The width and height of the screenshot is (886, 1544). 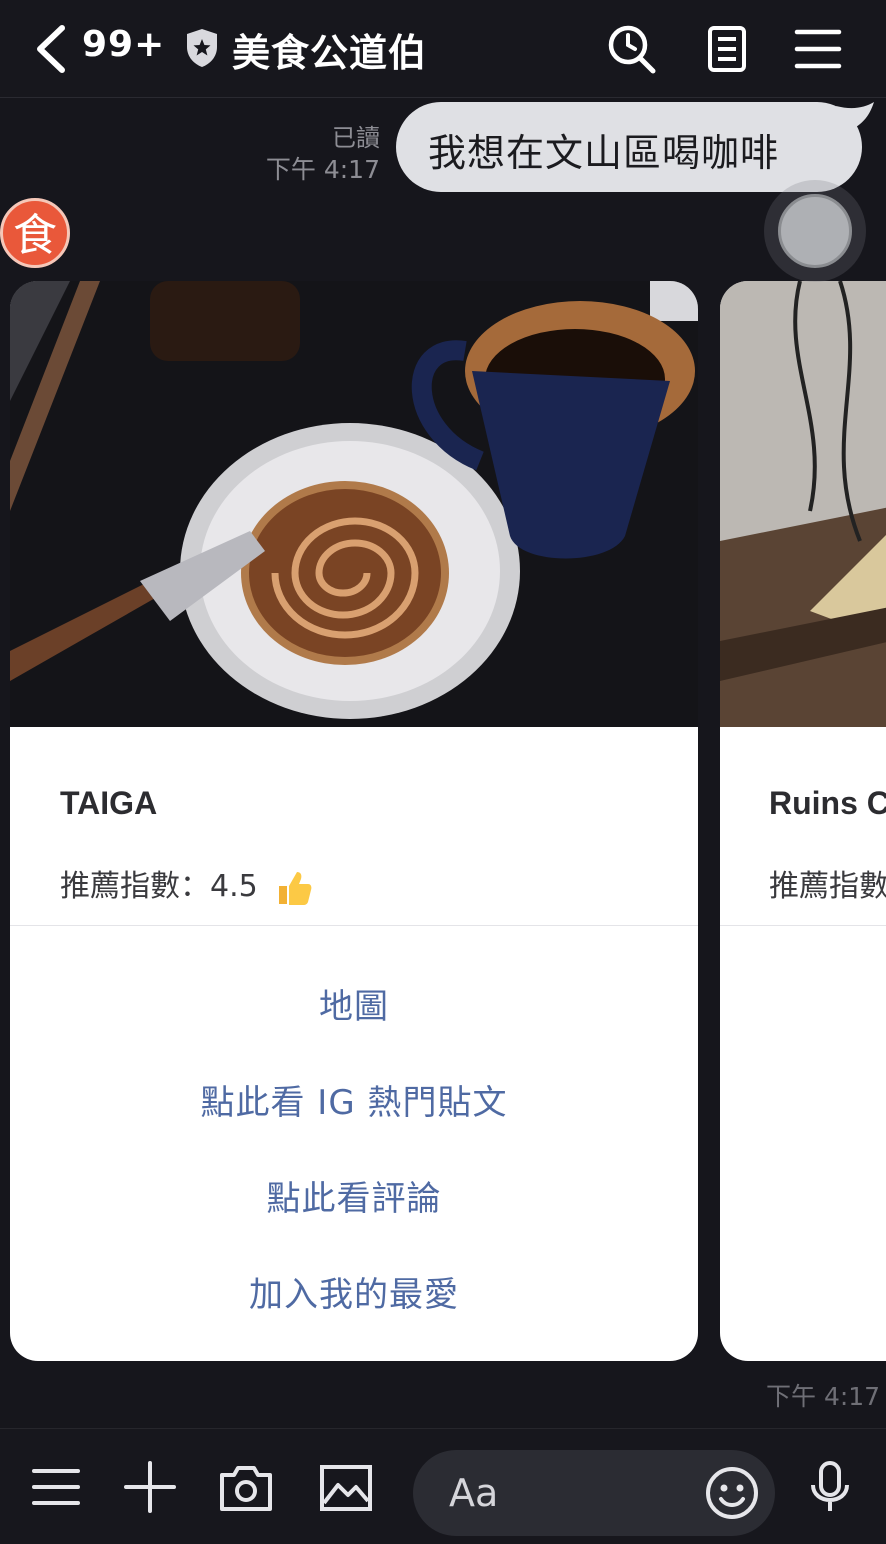 I want to click on notes-icon, so click(x=728, y=49).